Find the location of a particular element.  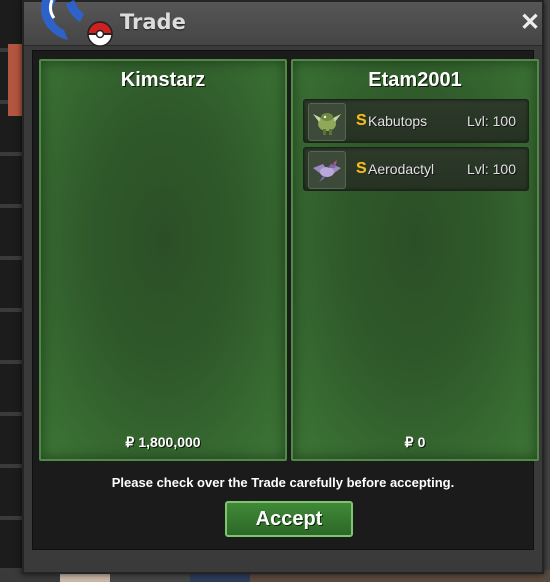

window-title: Trade is located at coordinates (153, 22).